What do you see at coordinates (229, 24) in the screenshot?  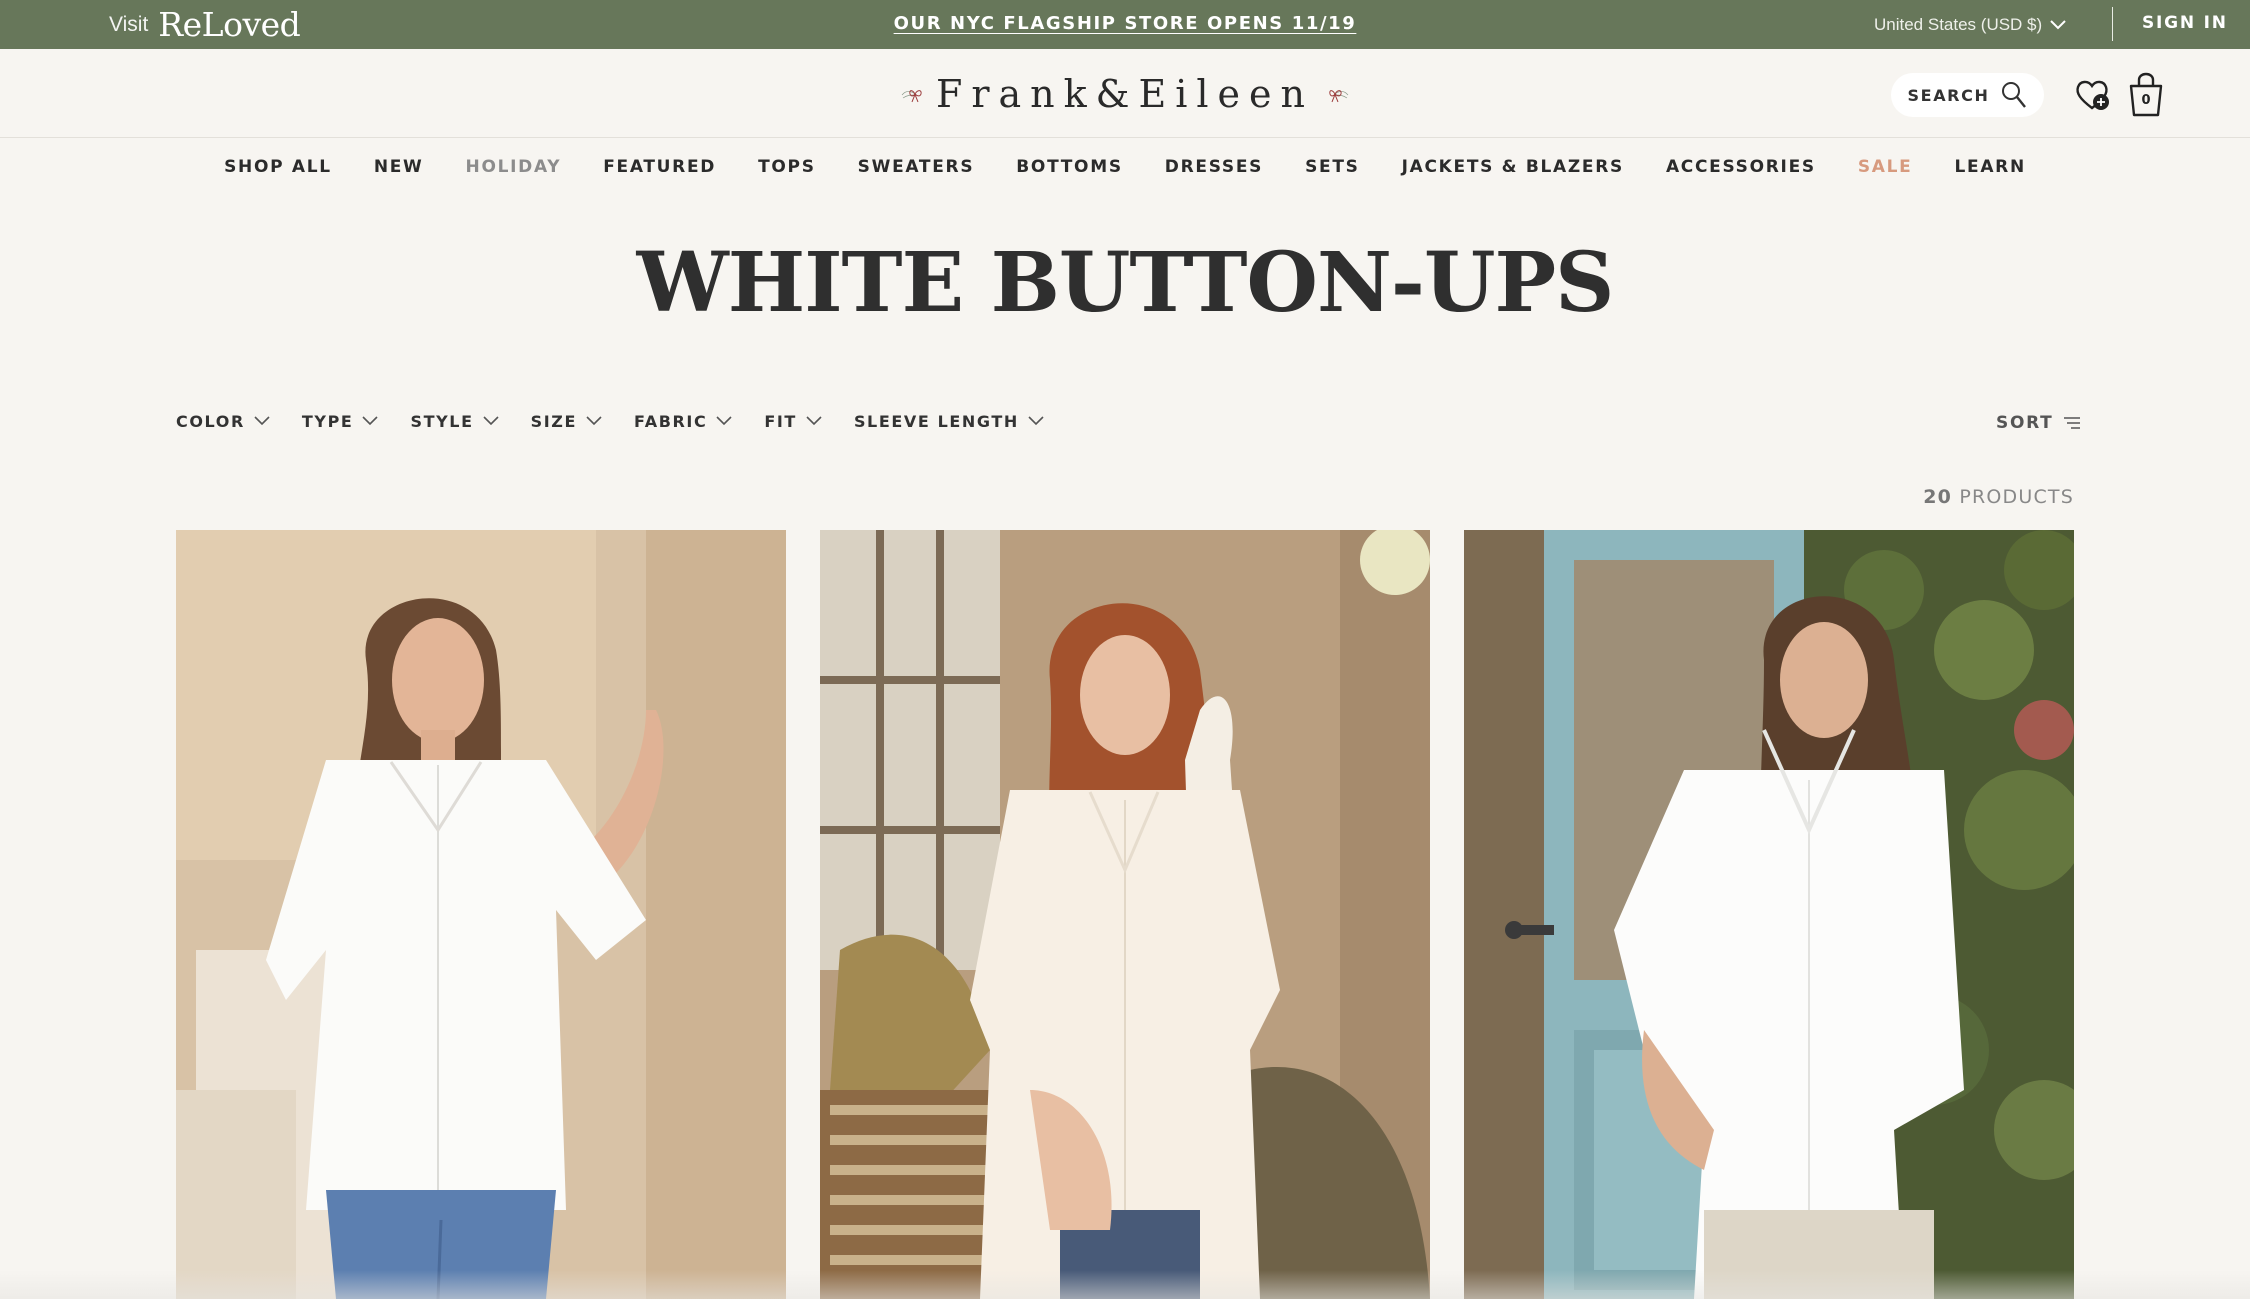 I see `reloved-brand: ReLoved` at bounding box center [229, 24].